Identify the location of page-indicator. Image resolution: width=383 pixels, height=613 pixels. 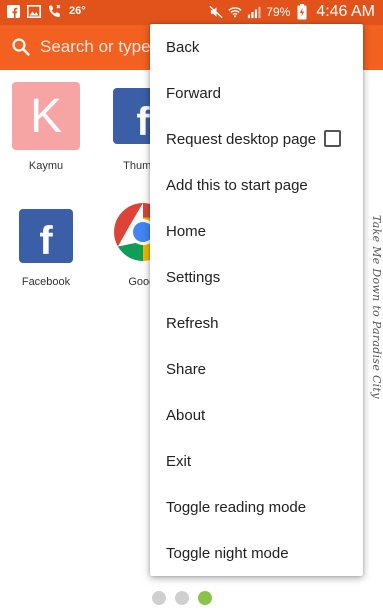
(182, 598).